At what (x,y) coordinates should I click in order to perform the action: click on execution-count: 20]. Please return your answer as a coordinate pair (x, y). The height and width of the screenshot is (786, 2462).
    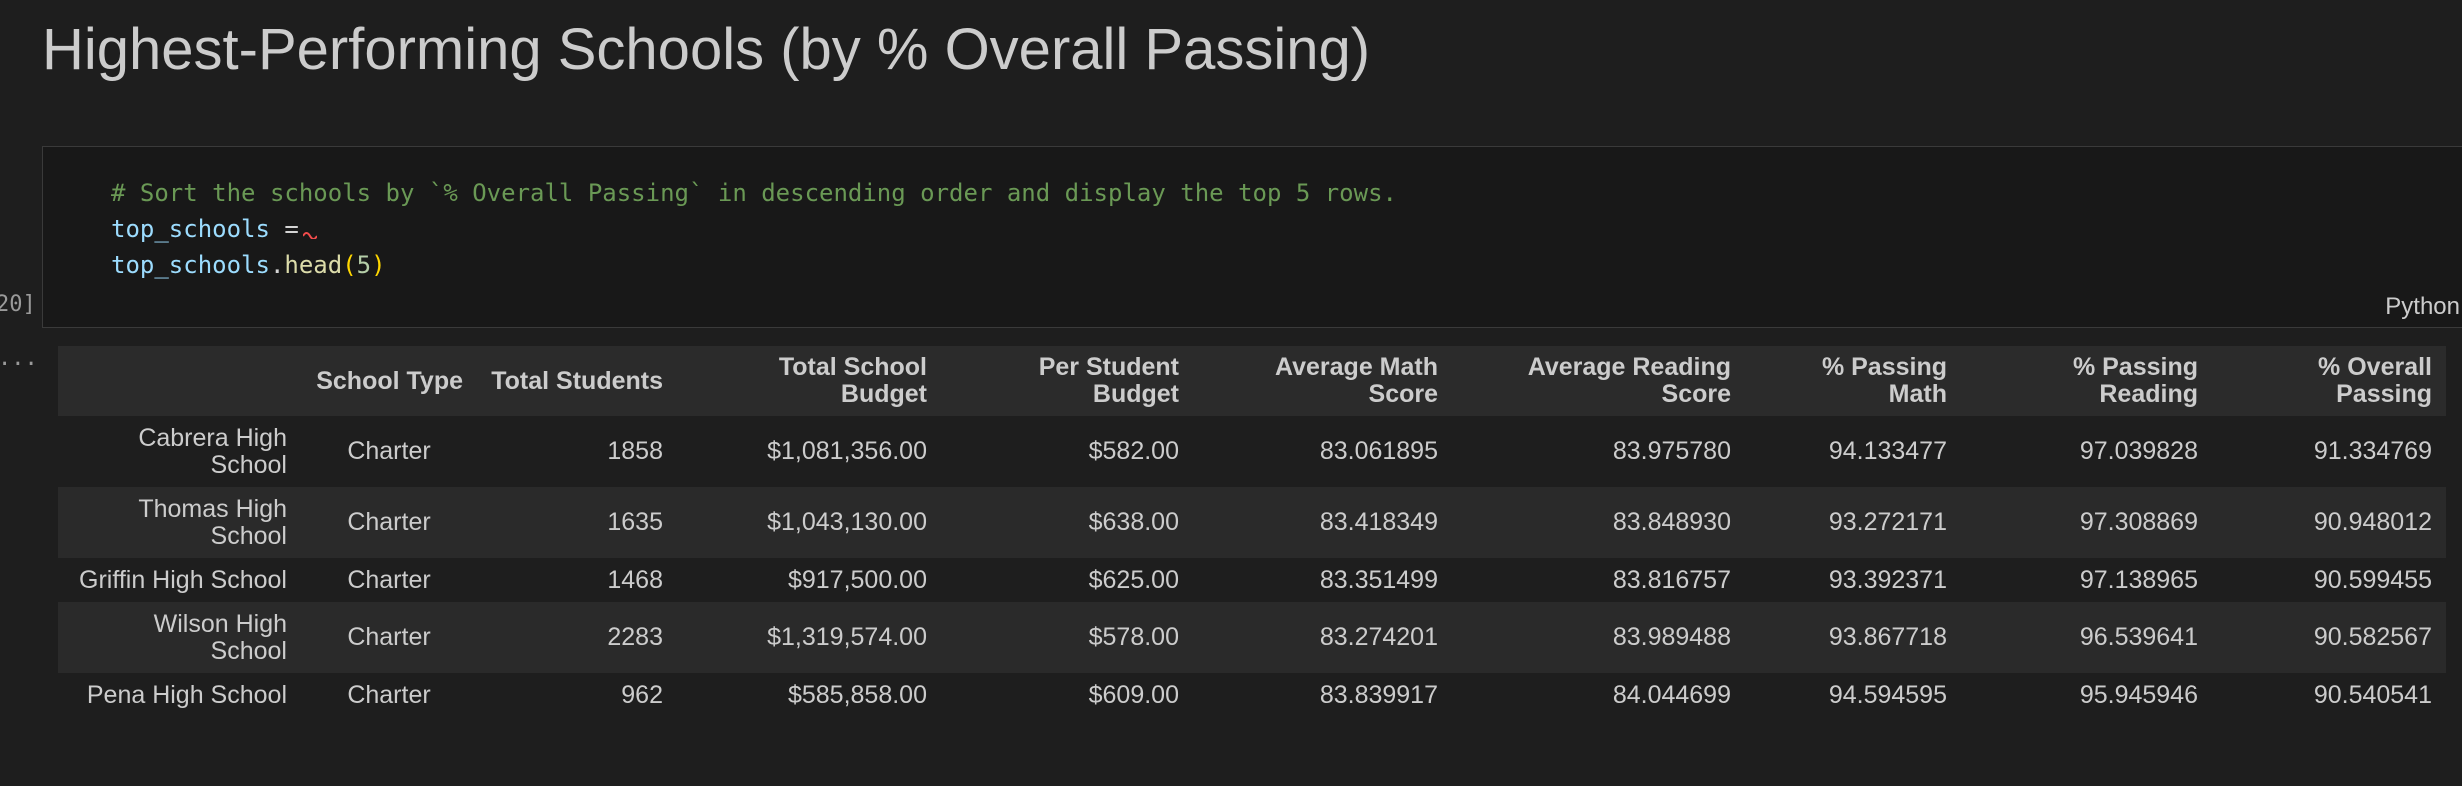
    Looking at the image, I should click on (18, 304).